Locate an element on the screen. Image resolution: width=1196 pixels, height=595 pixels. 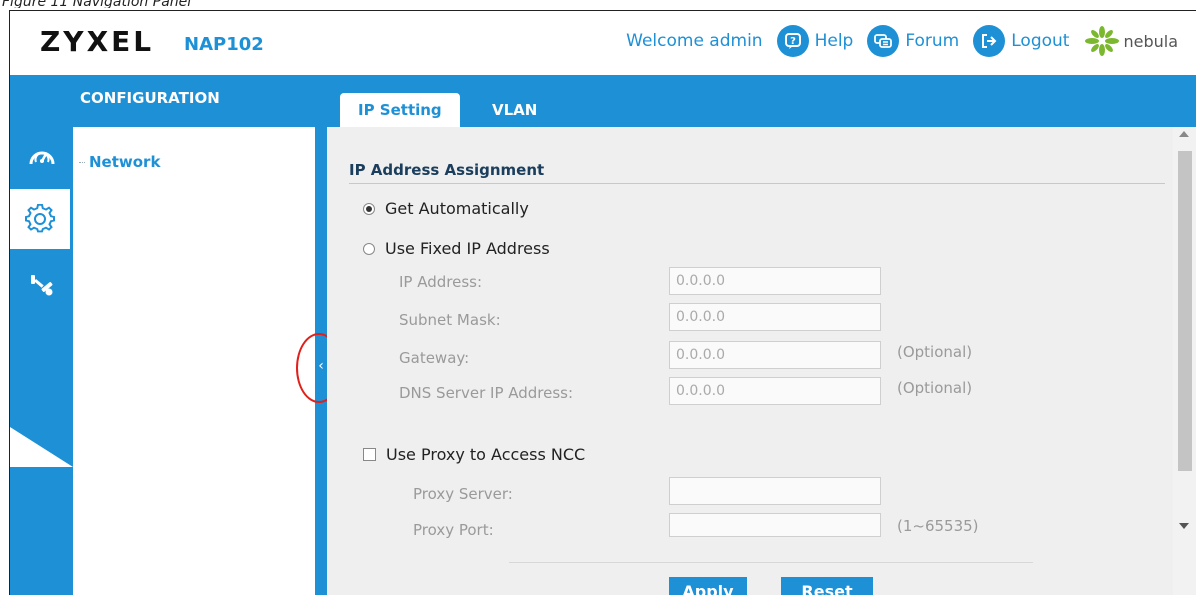
nebula-label: nebula is located at coordinates (1150, 41).